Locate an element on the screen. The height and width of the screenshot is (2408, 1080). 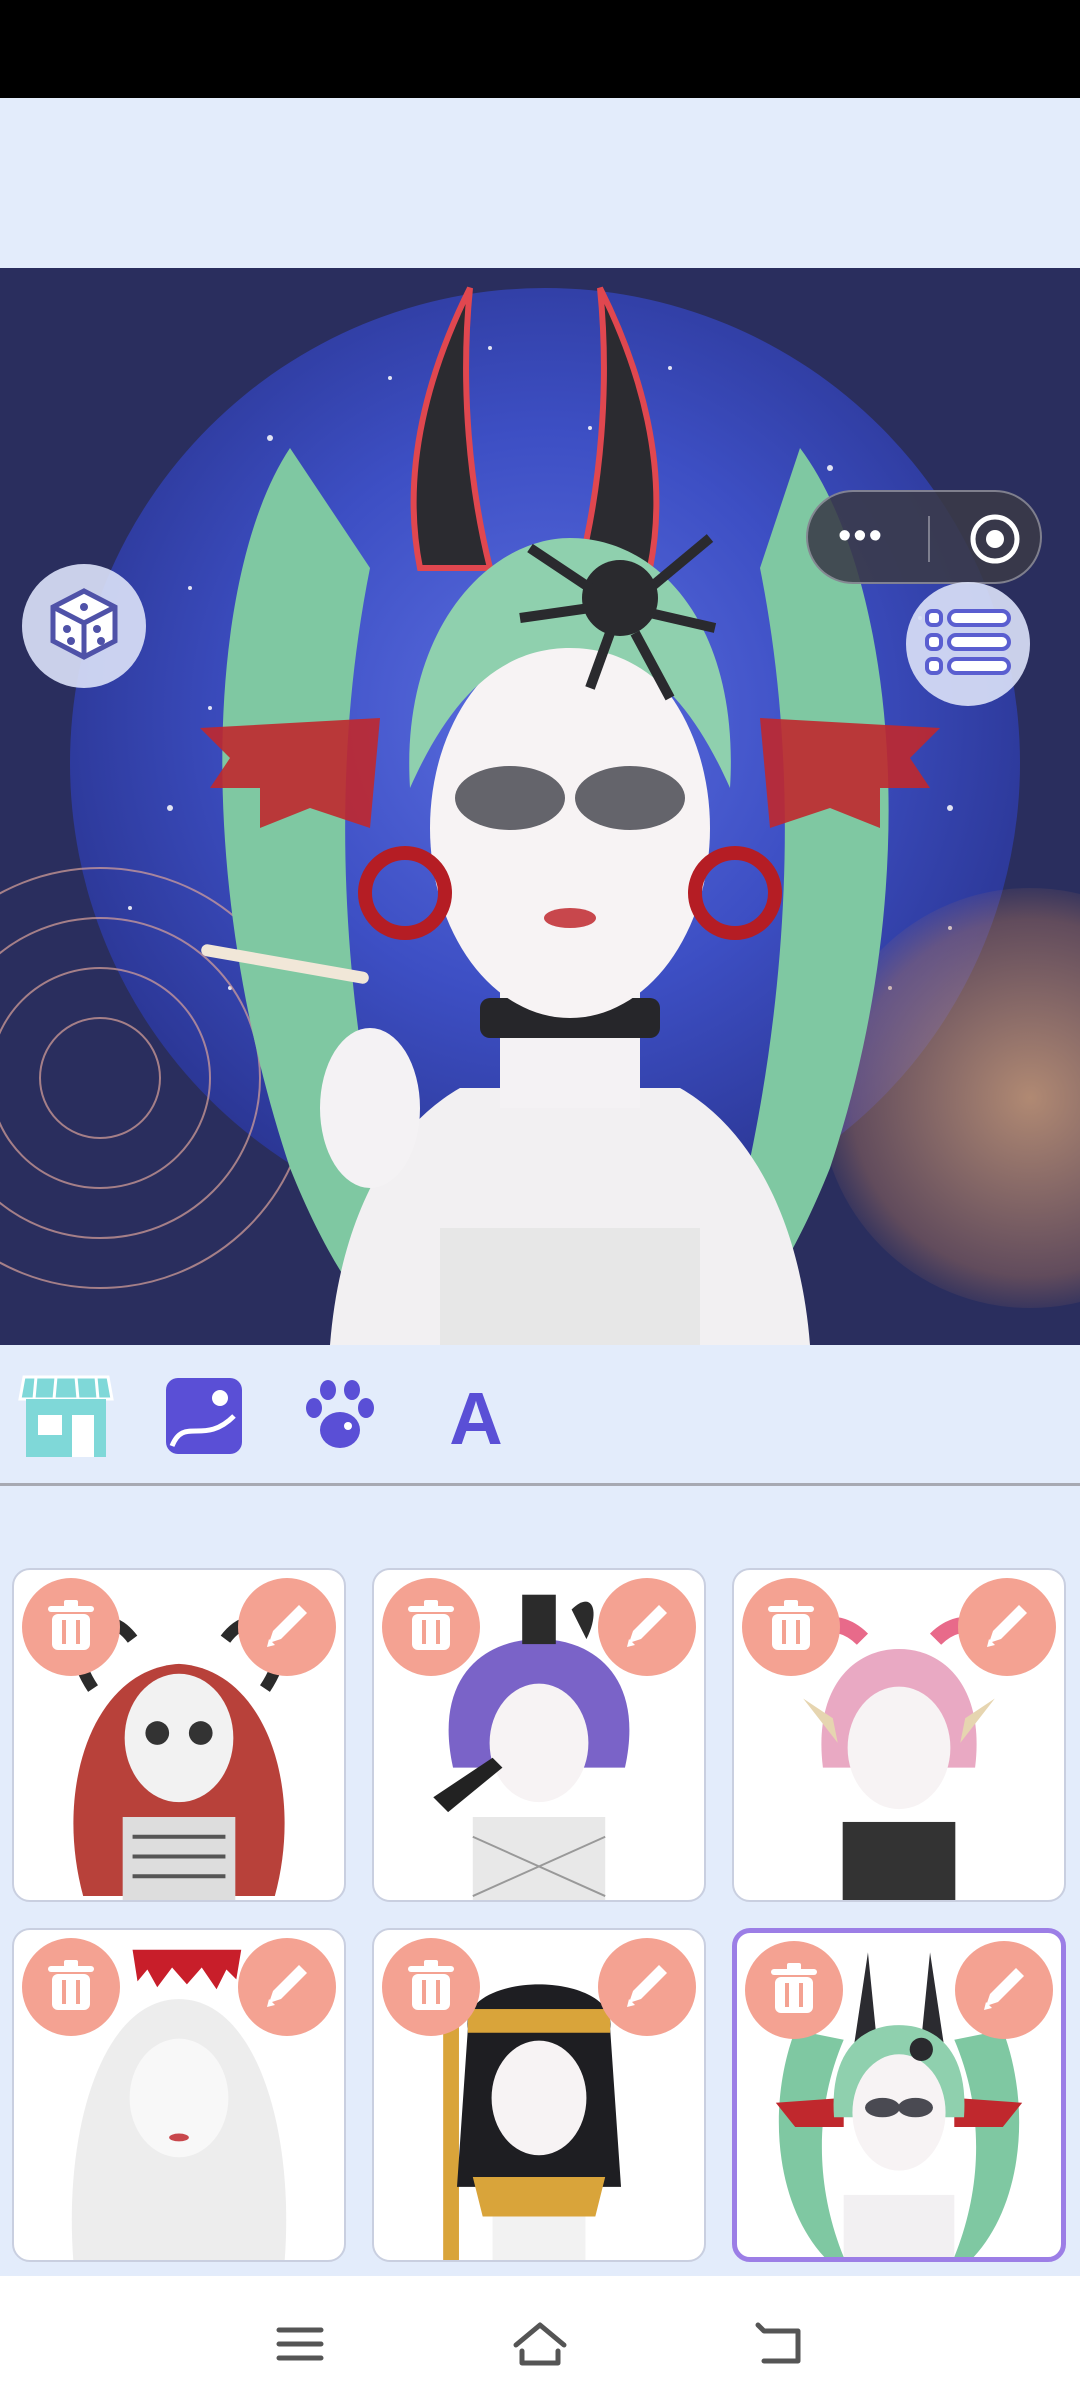
tab-shop is located at coordinates (66, 1418).